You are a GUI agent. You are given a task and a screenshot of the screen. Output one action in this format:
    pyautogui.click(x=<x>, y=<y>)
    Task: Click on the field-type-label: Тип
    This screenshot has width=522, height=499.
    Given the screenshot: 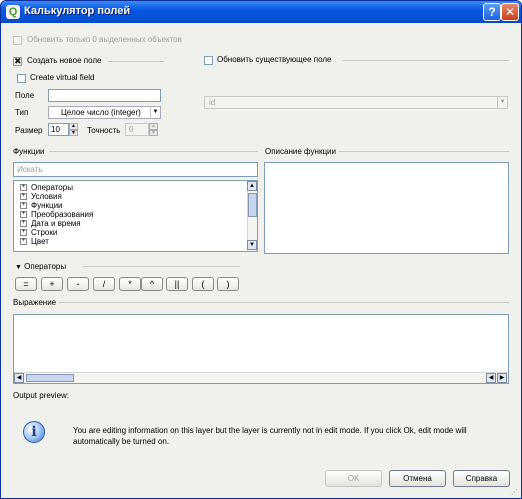 What is the action you would take?
    pyautogui.click(x=22, y=112)
    